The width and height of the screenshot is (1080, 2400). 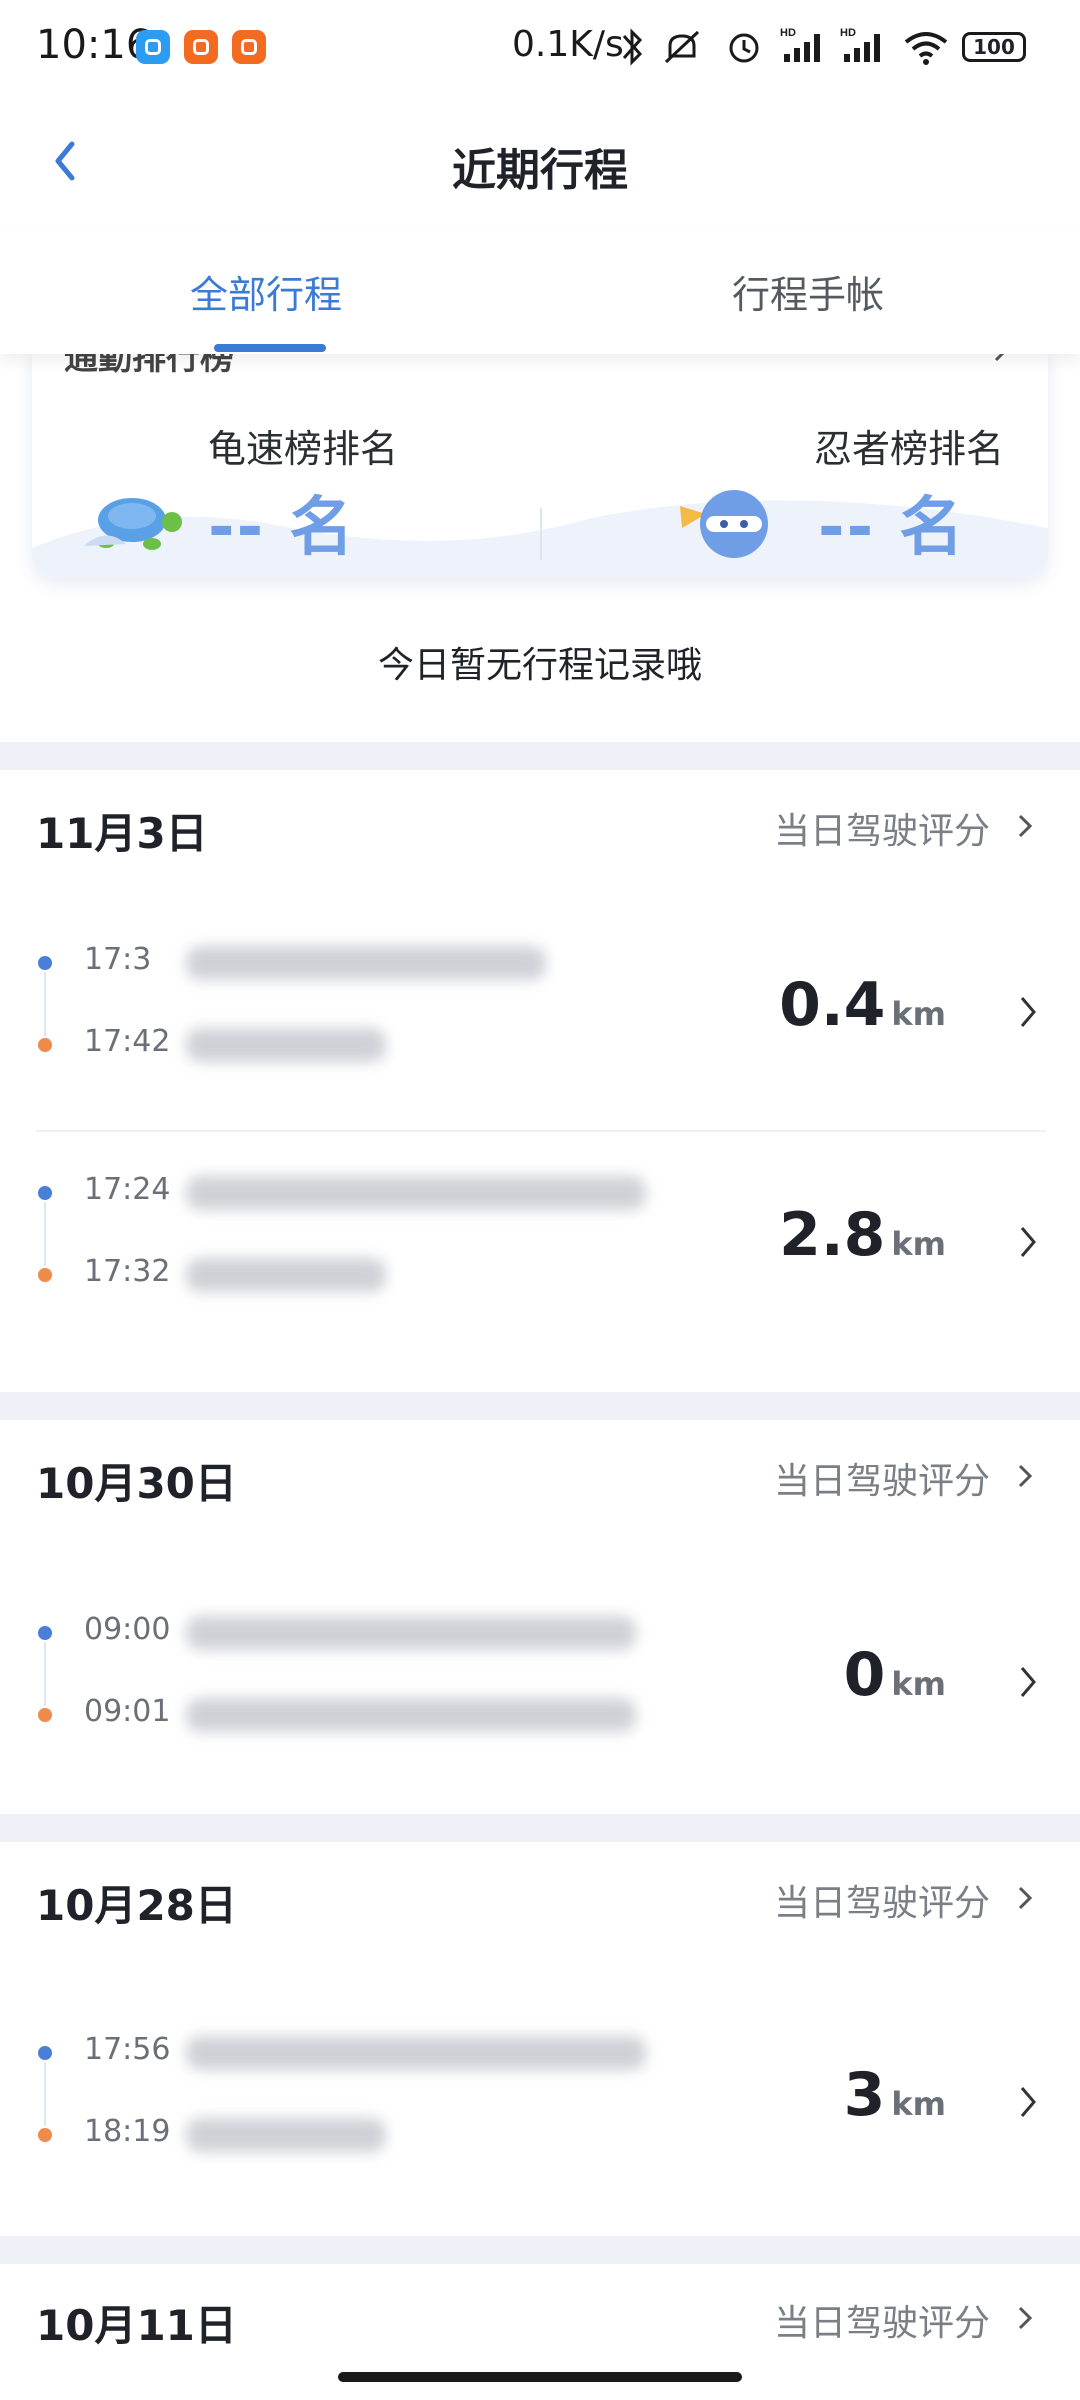 What do you see at coordinates (136, 2325) in the screenshot?
I see `day-date: 10月11日` at bounding box center [136, 2325].